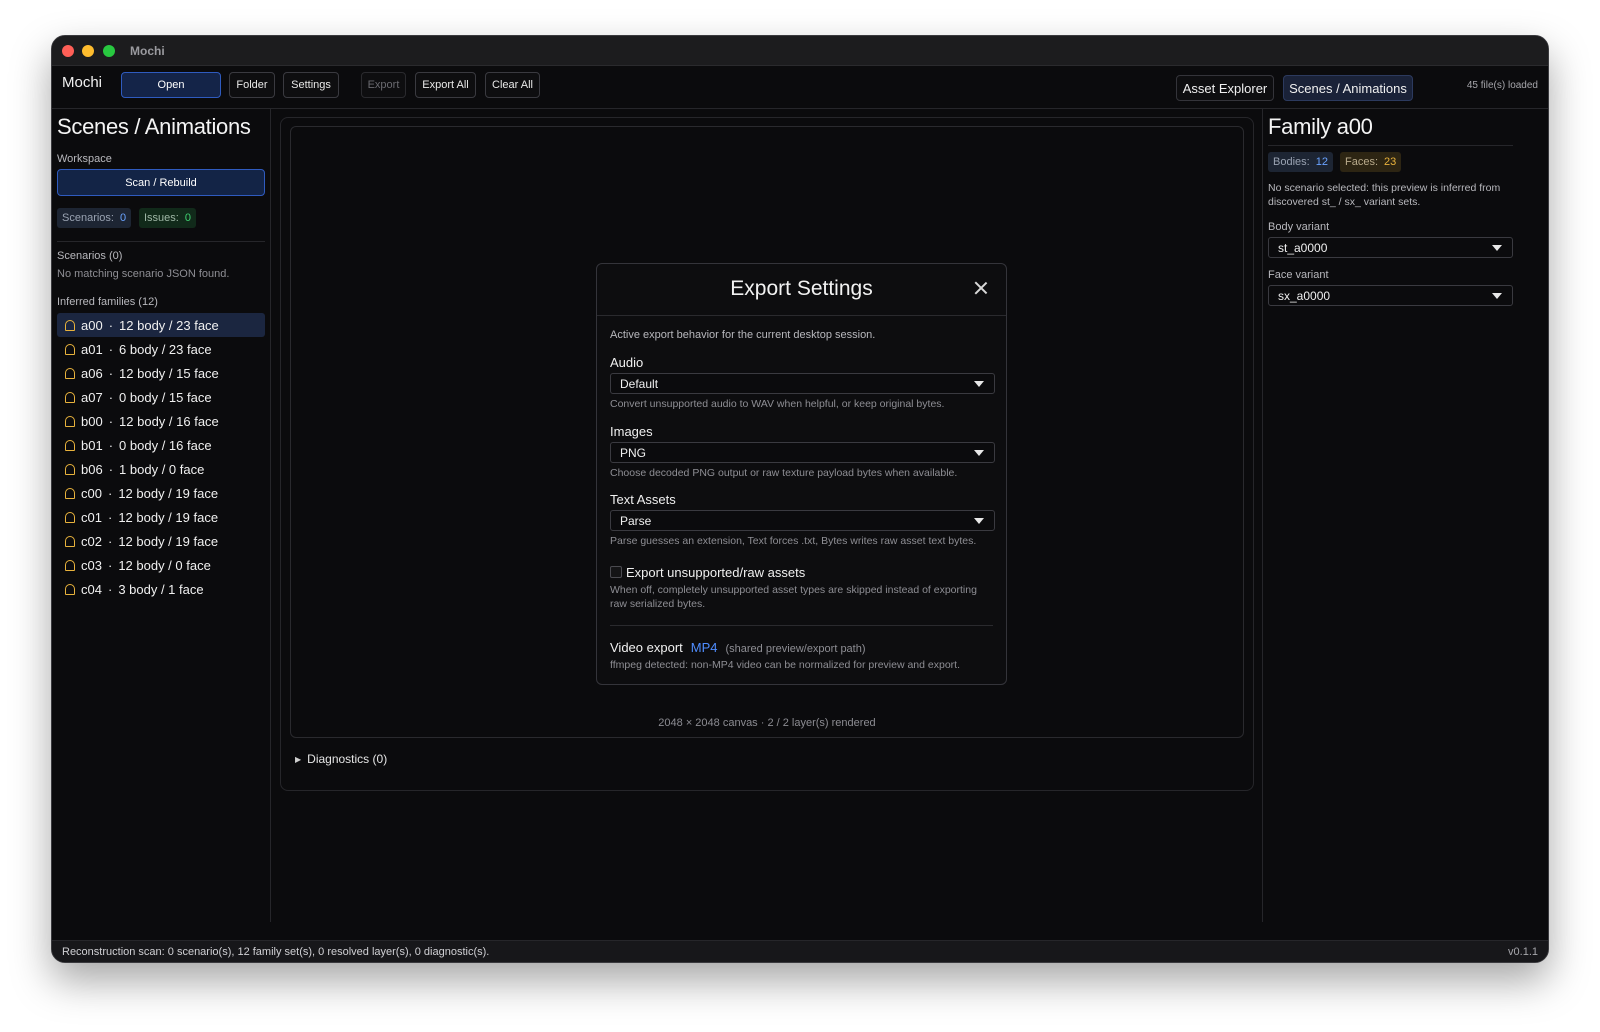  I want to click on scenarios-empty-text: No matching scenario JSON found., so click(143, 274).